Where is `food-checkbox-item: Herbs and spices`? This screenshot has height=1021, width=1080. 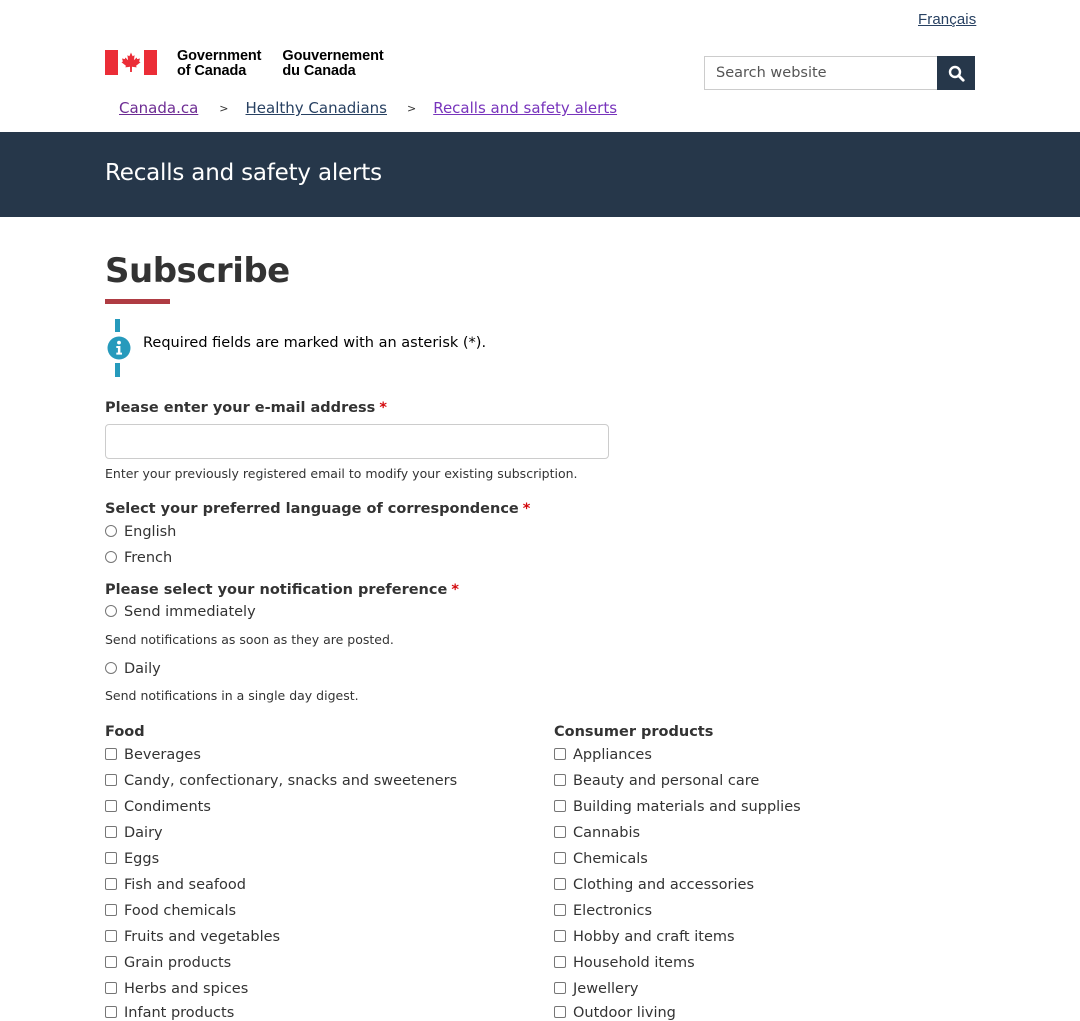 food-checkbox-item: Herbs and spices is located at coordinates (176, 989).